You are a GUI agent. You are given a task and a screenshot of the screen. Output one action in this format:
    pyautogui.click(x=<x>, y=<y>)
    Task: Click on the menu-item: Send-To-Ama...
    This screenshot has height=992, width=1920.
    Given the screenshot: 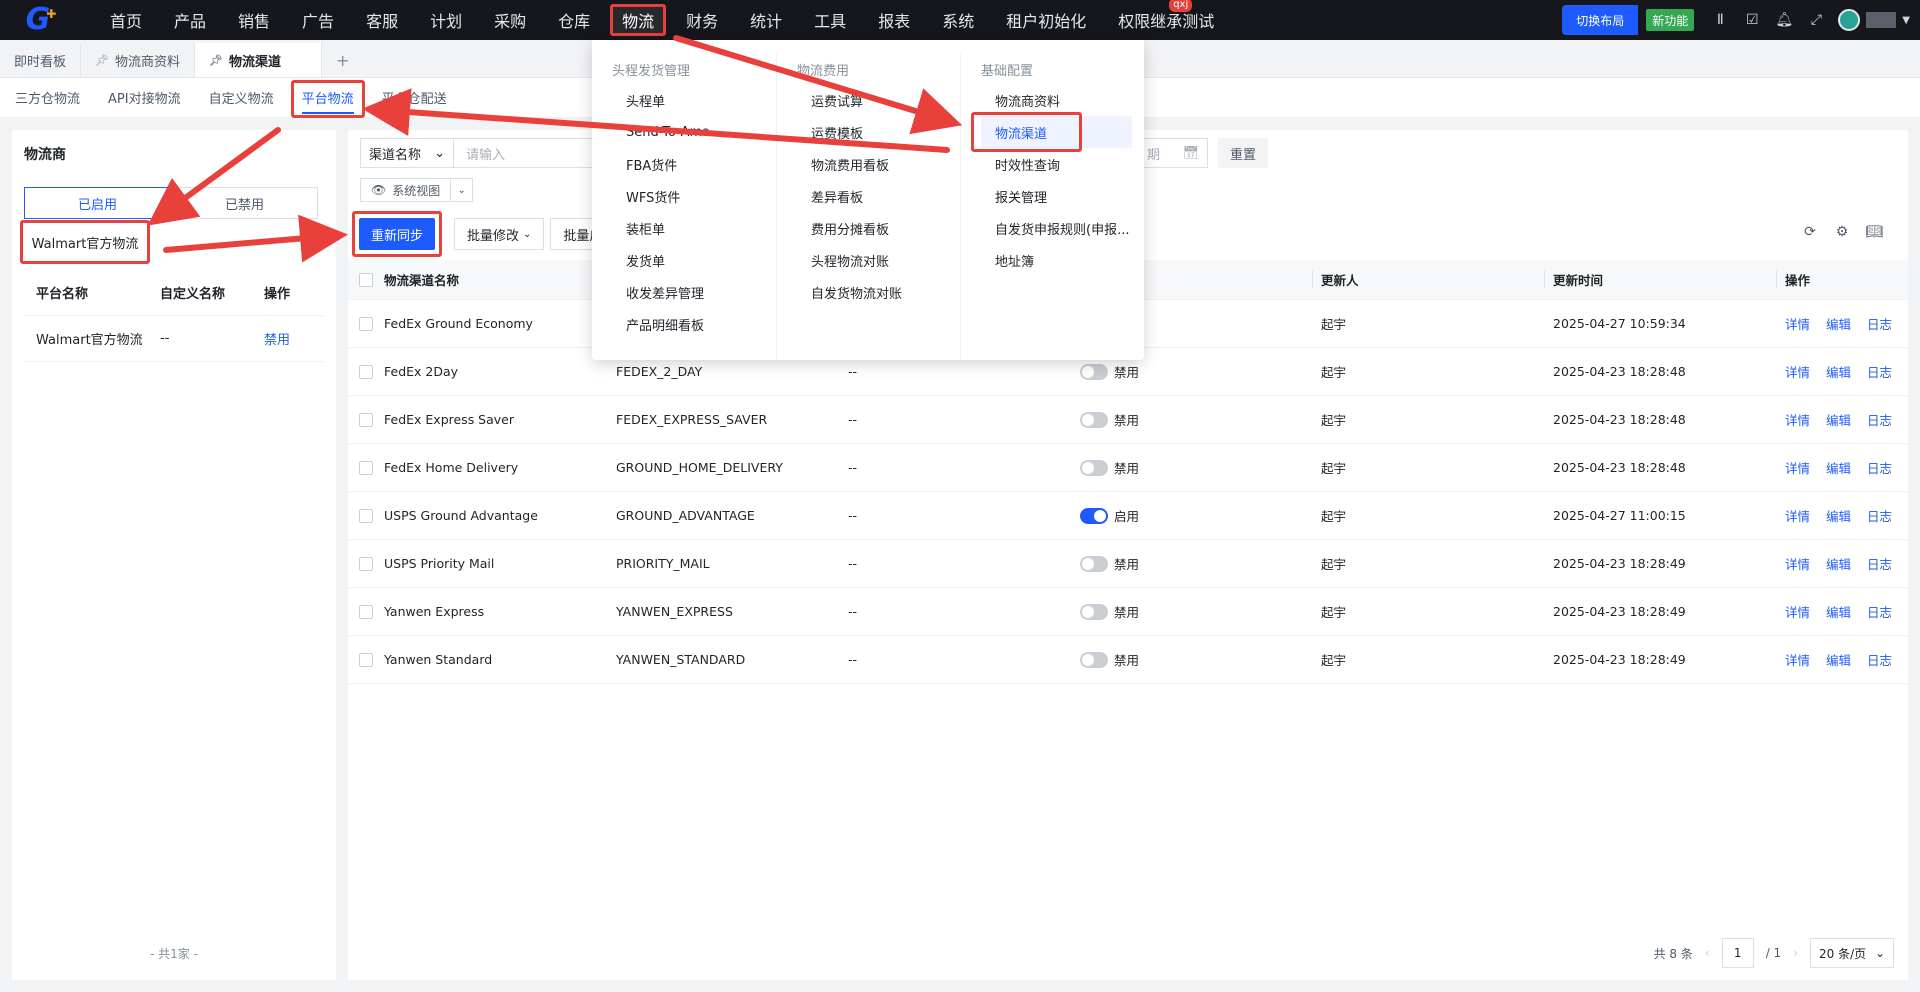 What is the action you would take?
    pyautogui.click(x=694, y=132)
    